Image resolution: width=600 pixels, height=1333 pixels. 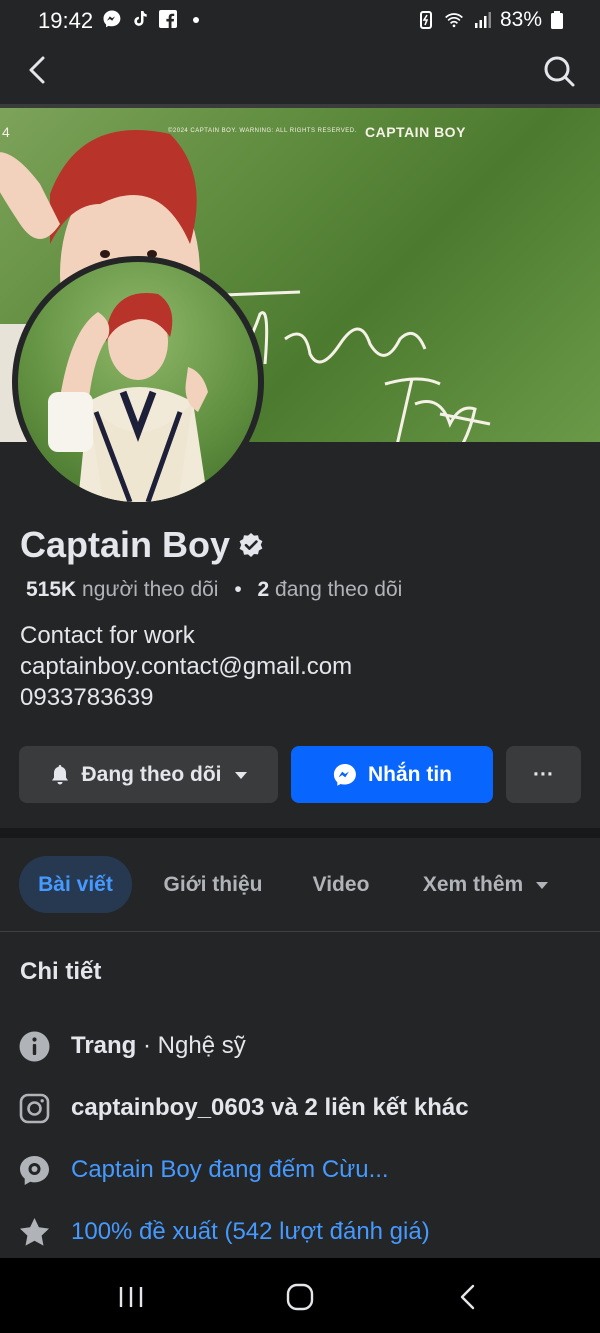 I want to click on bio-line: Contact for work, so click(x=107, y=635).